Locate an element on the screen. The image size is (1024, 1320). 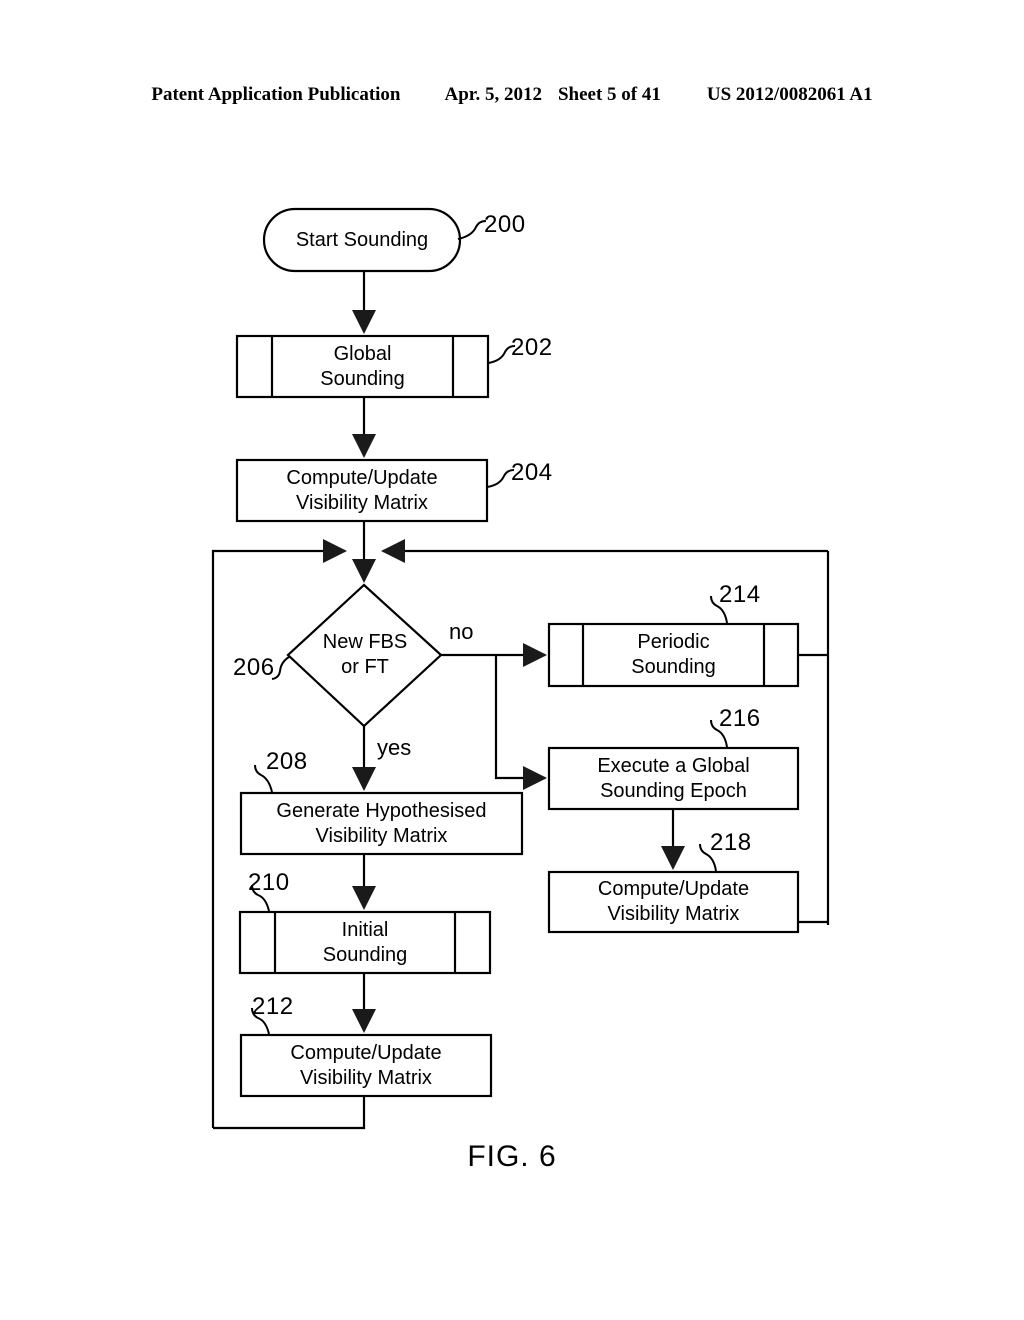
node-shape-decision-new-fbs-or-ft is located at coordinates (364, 655).